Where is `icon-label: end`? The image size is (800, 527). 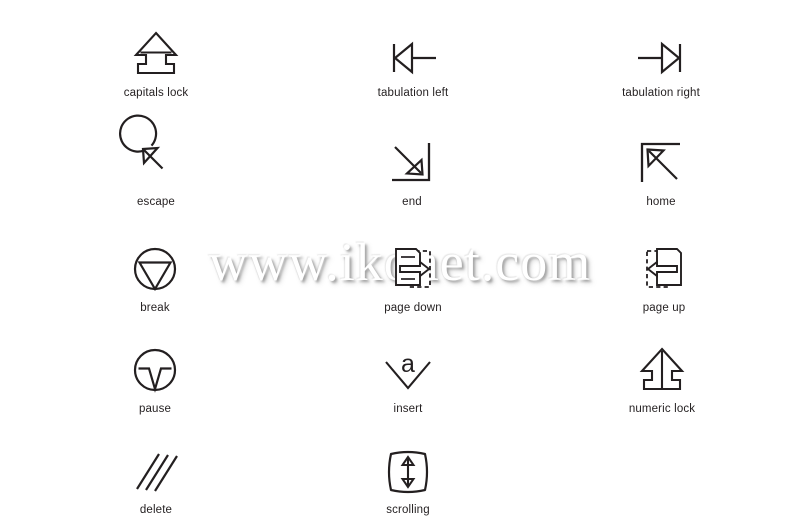 icon-label: end is located at coordinates (412, 202).